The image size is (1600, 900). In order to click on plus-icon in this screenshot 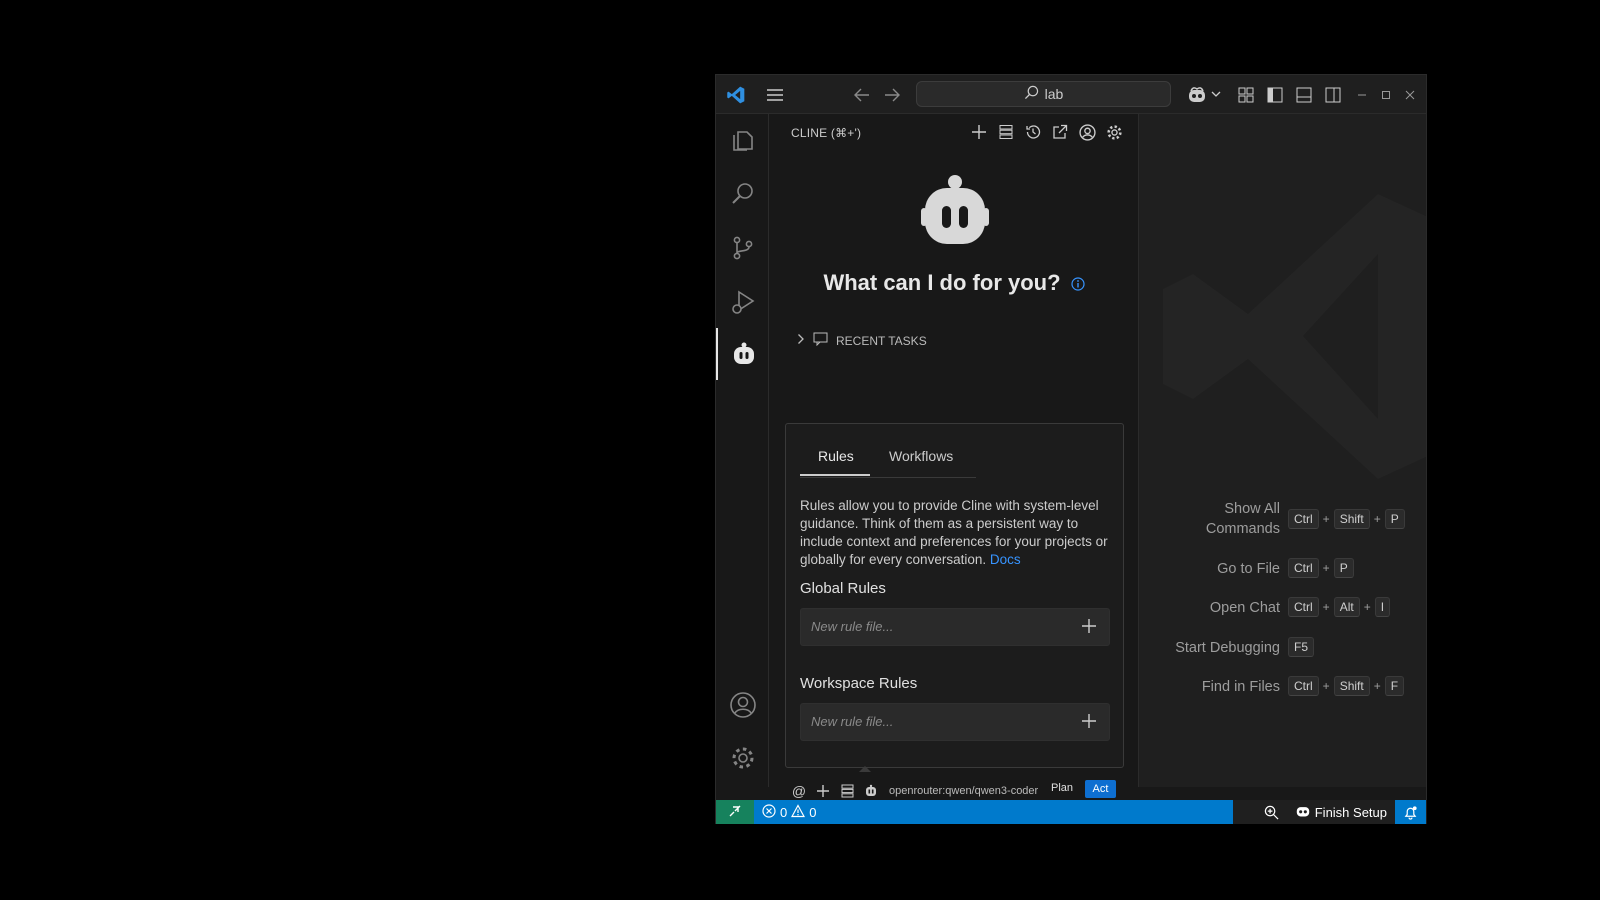, I will do `click(979, 132)`.